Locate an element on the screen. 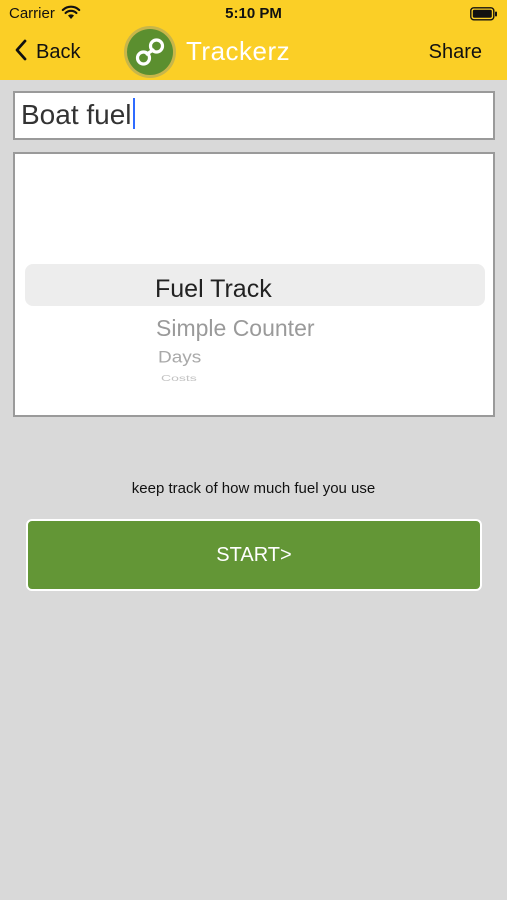 Image resolution: width=507 pixels, height=900 pixels. tracker-name-input: Boat fuel is located at coordinates (254, 115).